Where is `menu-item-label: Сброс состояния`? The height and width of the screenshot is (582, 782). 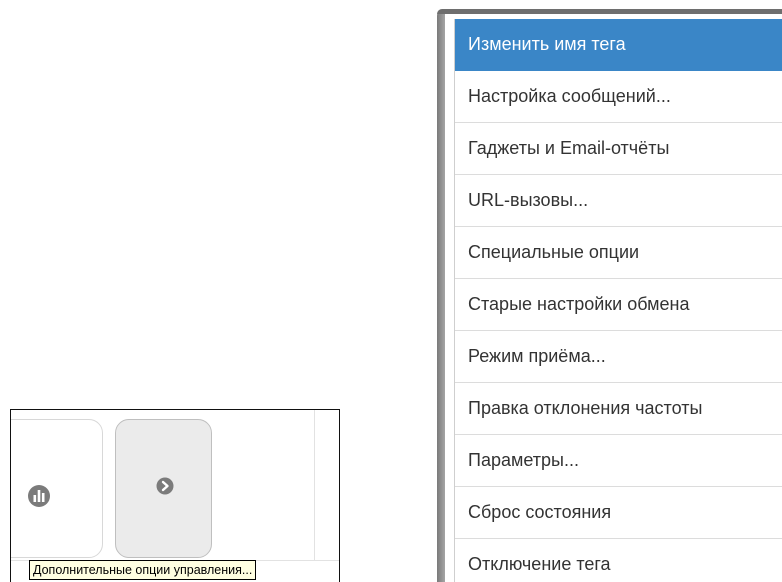 menu-item-label: Сброс состояния is located at coordinates (540, 512).